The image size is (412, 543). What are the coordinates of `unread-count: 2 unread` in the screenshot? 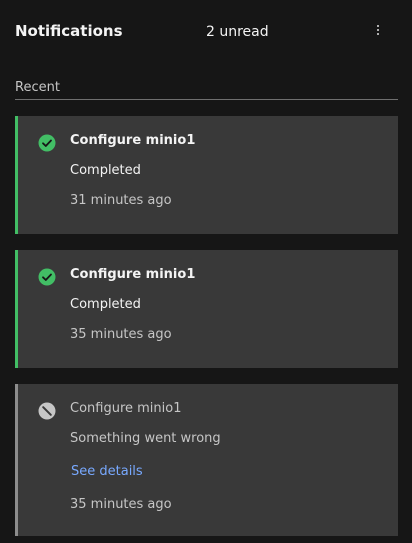 It's located at (237, 32).